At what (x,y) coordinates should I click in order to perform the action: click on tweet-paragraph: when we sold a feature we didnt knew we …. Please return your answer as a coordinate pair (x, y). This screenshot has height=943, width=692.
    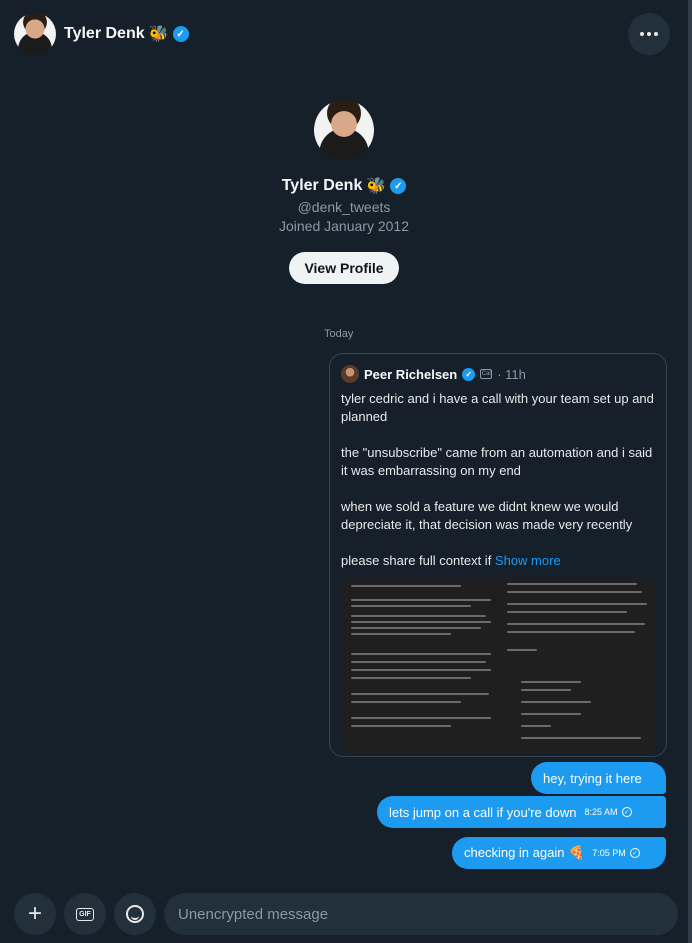
    Looking at the image, I should click on (487, 515).